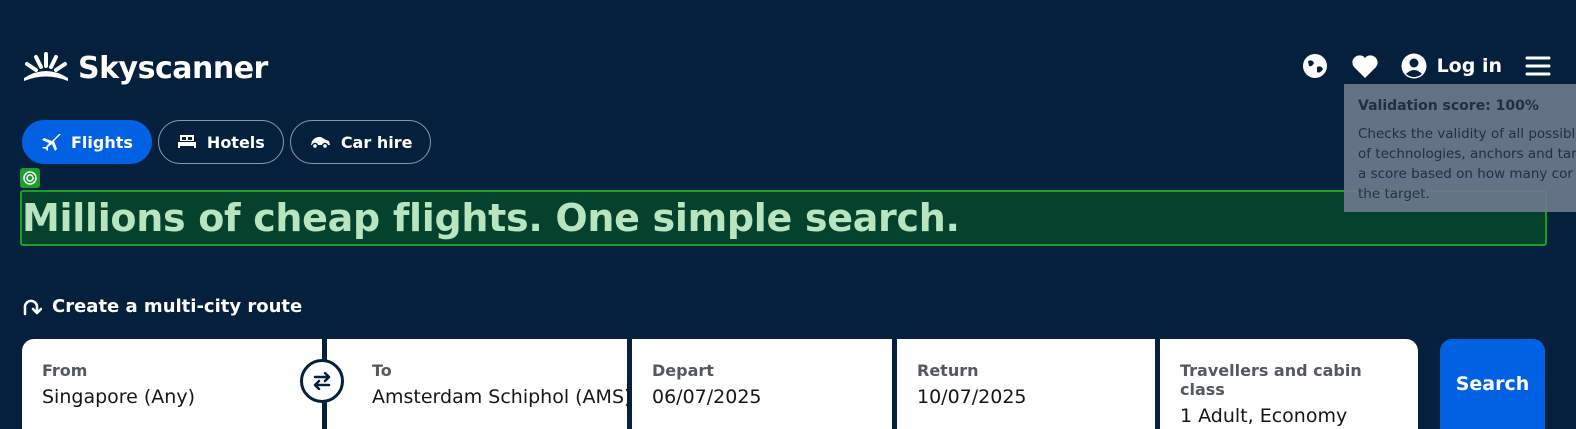  Describe the element at coordinates (762, 384) in the screenshot. I see `depart-field: Depart 06/07/2025` at that location.